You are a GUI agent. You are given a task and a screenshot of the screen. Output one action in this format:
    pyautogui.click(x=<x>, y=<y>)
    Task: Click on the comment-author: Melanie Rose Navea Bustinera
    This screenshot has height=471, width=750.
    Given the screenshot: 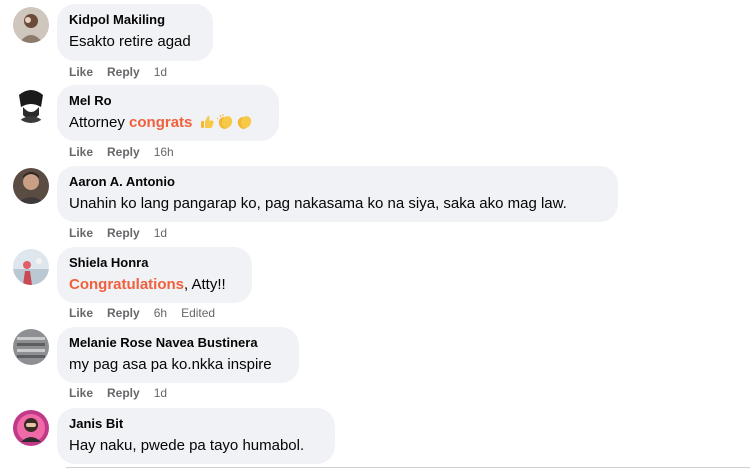 What is the action you would take?
    pyautogui.click(x=178, y=343)
    